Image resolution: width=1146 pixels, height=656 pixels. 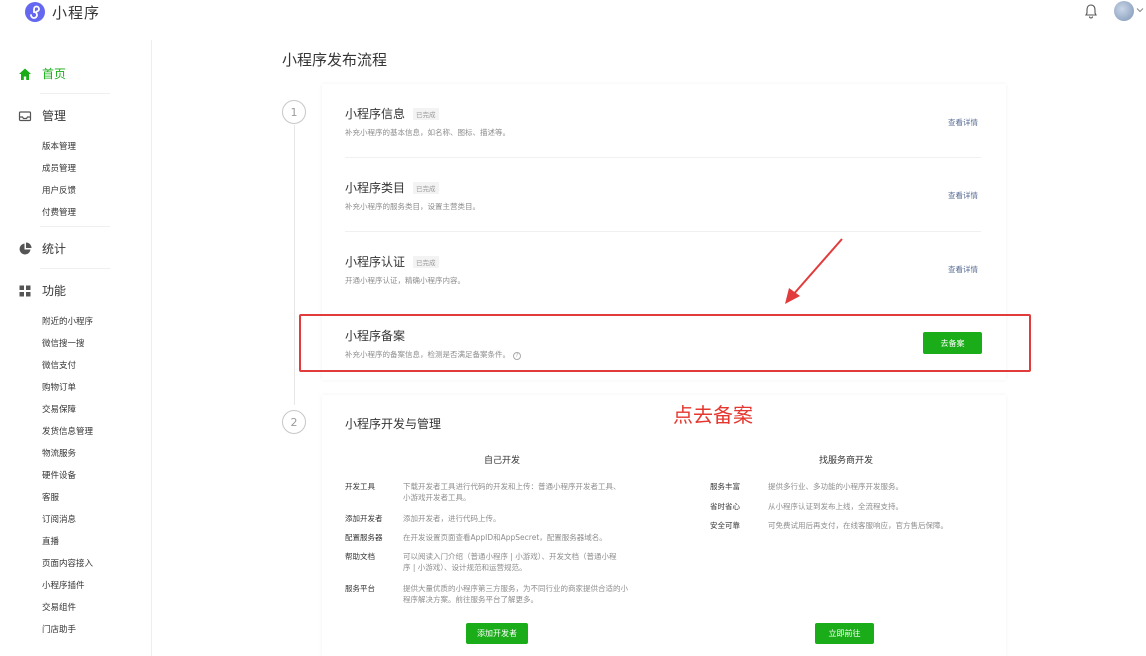 What do you see at coordinates (59, 168) in the screenshot?
I see `sidebar-subitem-members: 成员管理` at bounding box center [59, 168].